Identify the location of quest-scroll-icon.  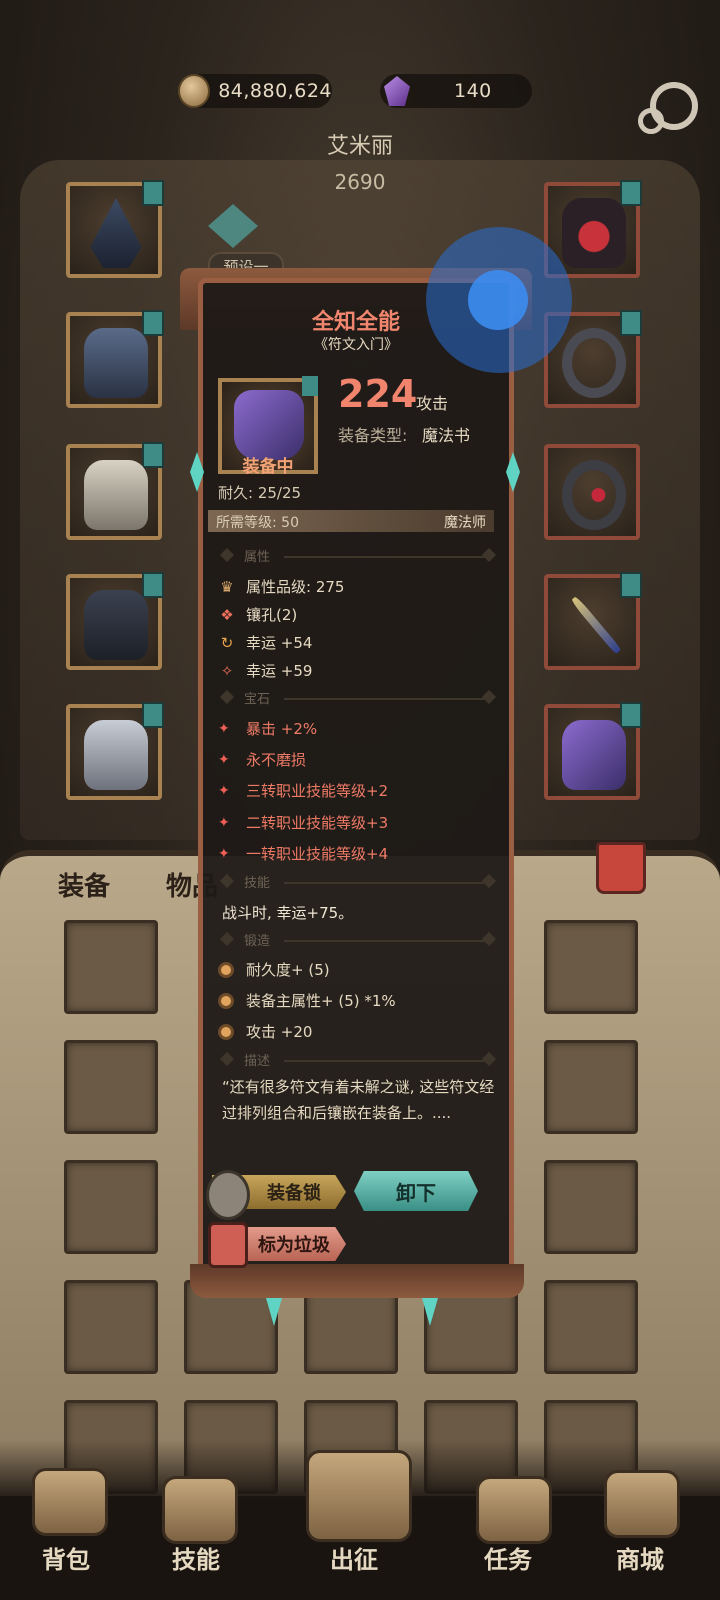
(514, 1510).